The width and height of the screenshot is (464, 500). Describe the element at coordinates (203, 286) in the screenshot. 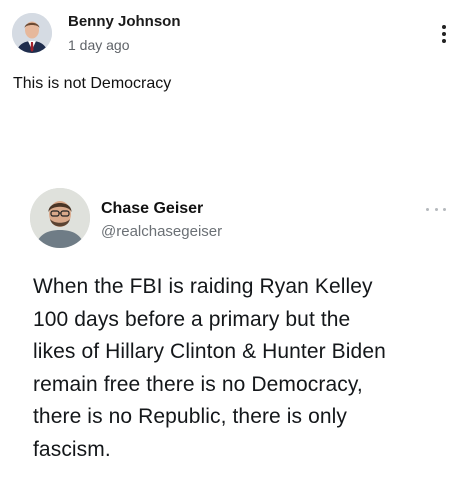

I see `tweet-text-line: When the FBI is raiding Ryan Kelley` at that location.